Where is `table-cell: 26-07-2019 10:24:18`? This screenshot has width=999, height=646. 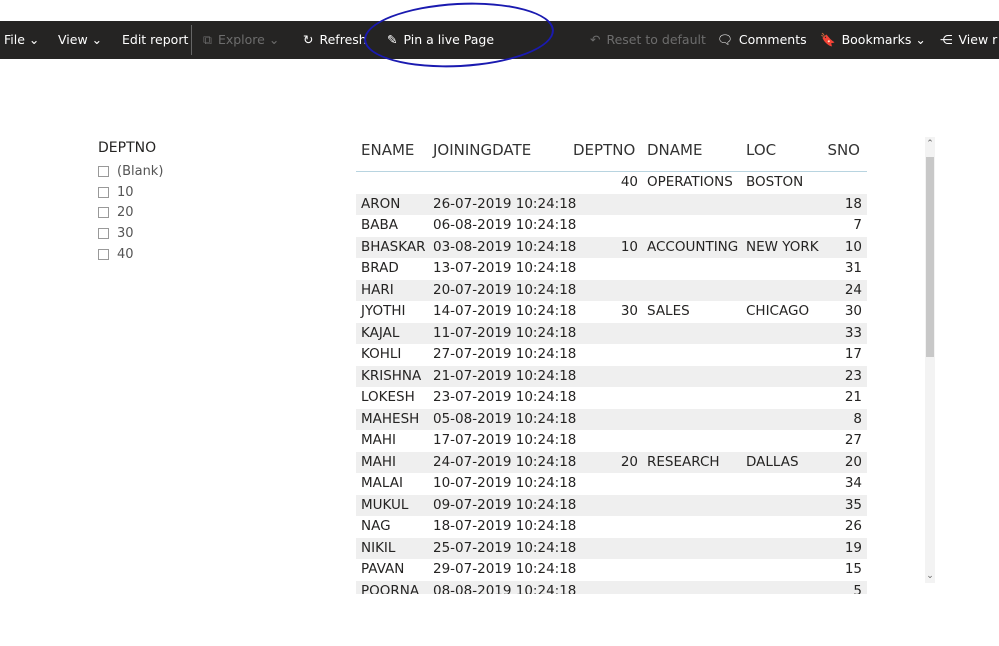 table-cell: 26-07-2019 10:24:18 is located at coordinates (505, 203).